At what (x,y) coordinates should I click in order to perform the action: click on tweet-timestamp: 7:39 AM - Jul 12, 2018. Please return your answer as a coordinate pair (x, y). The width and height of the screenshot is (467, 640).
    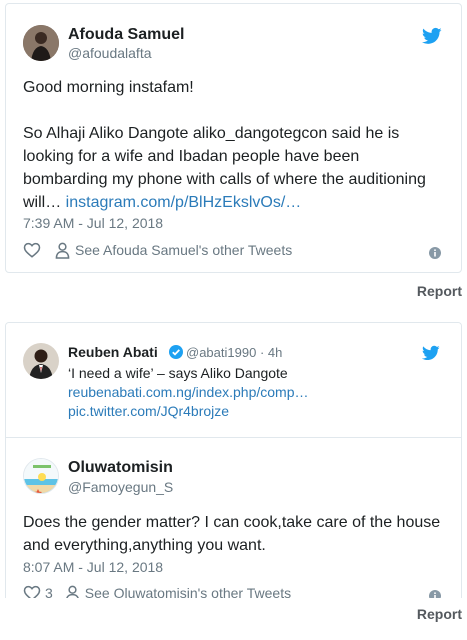
    Looking at the image, I should click on (93, 223).